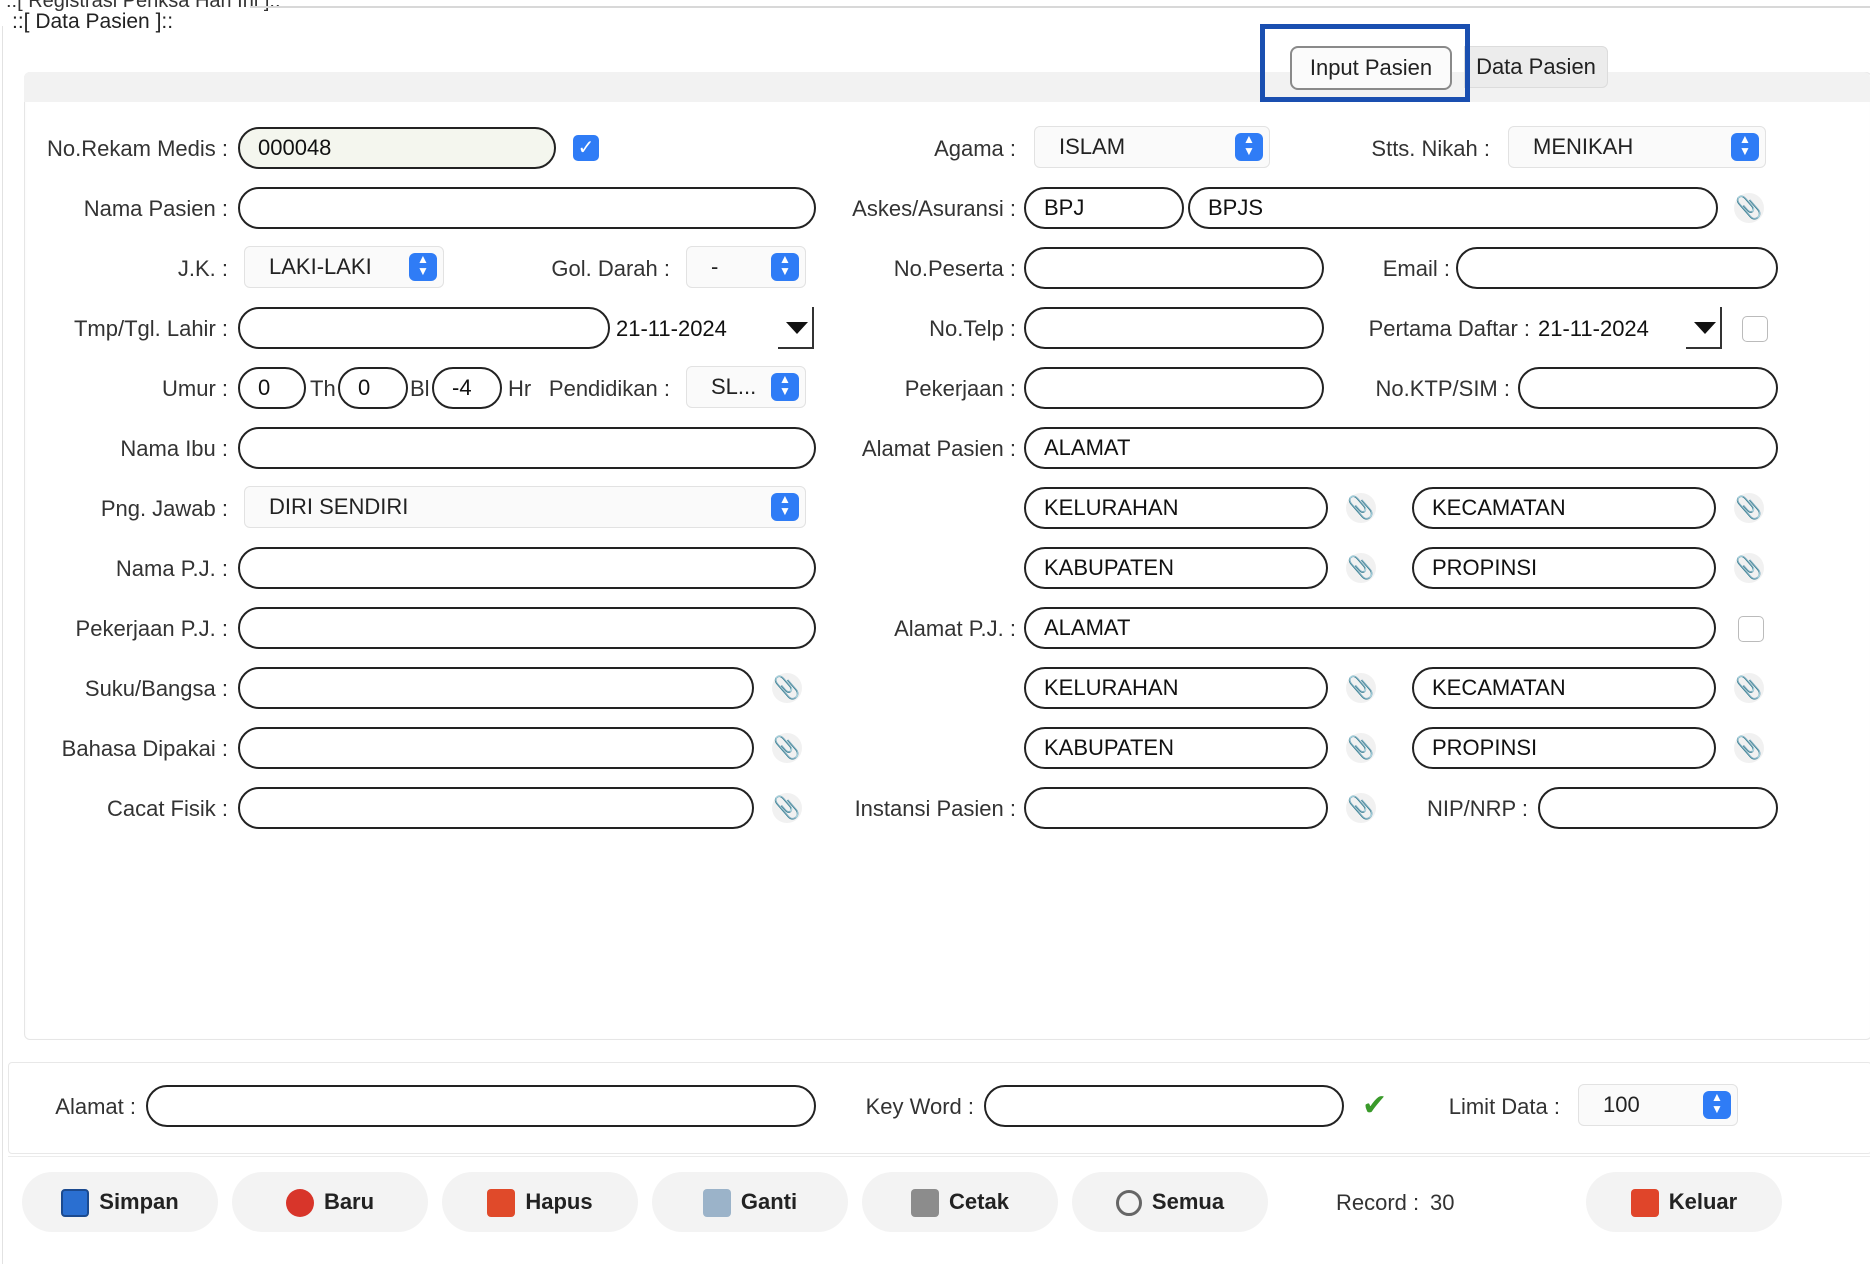 The height and width of the screenshot is (1265, 1870). What do you see at coordinates (527, 448) in the screenshot?
I see `nama-ibu-input` at bounding box center [527, 448].